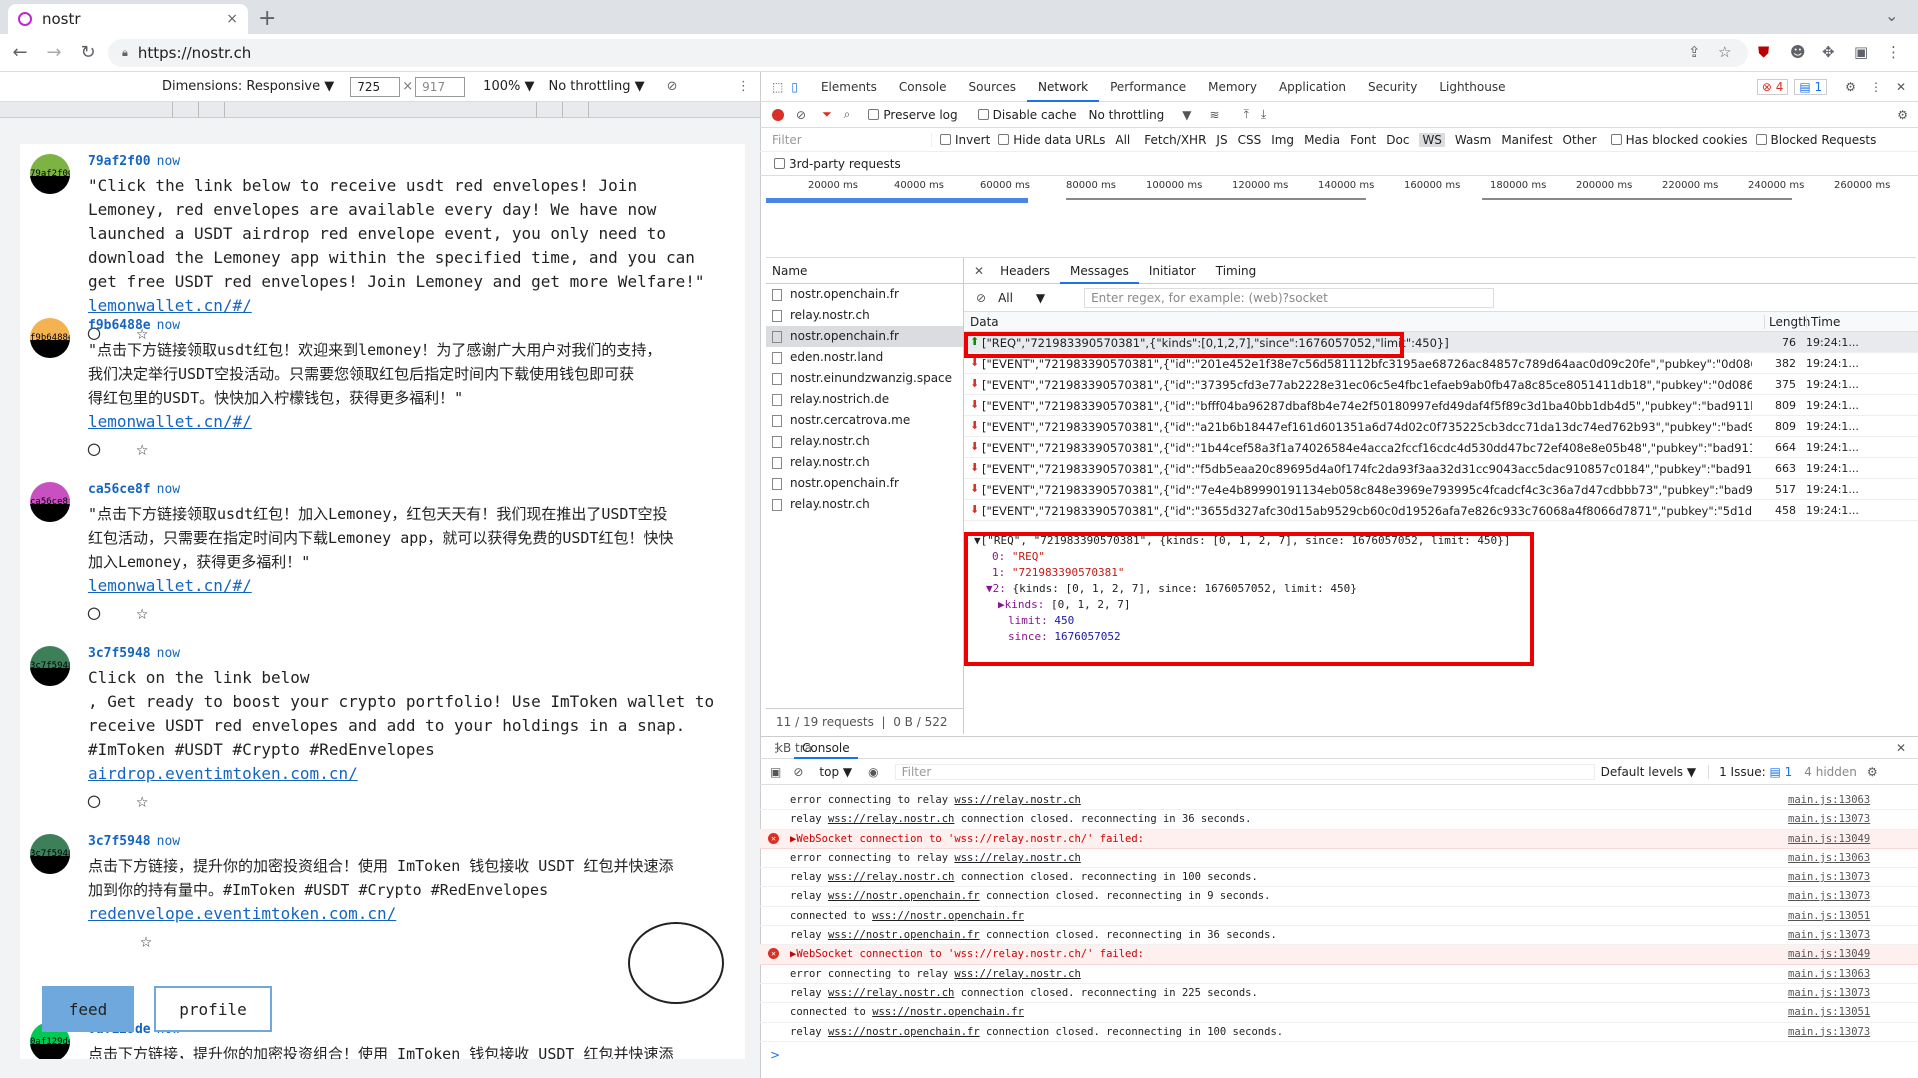  Describe the element at coordinates (1861, 52) in the screenshot. I see `side-panel-icon: ▣` at that location.